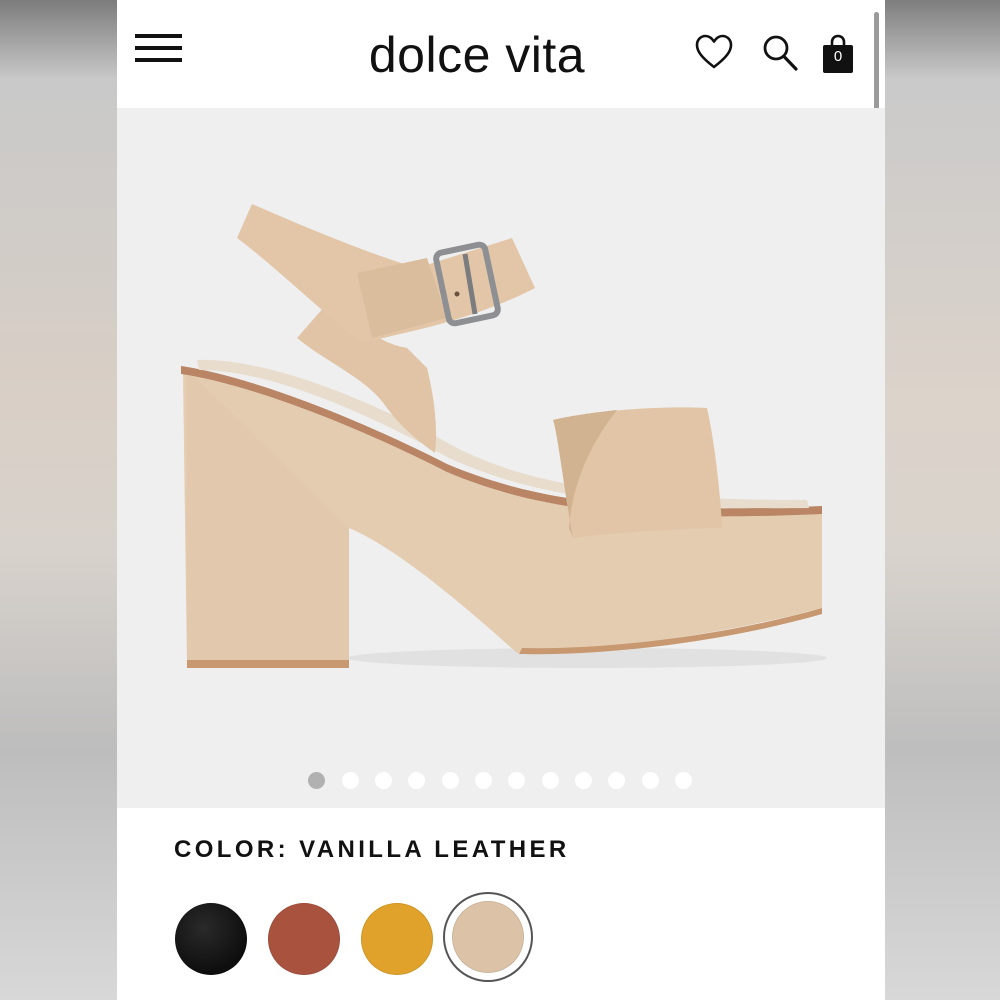 The width and height of the screenshot is (1000, 1000). Describe the element at coordinates (501, 54) in the screenshot. I see `site-header: dolce vita 0` at that location.